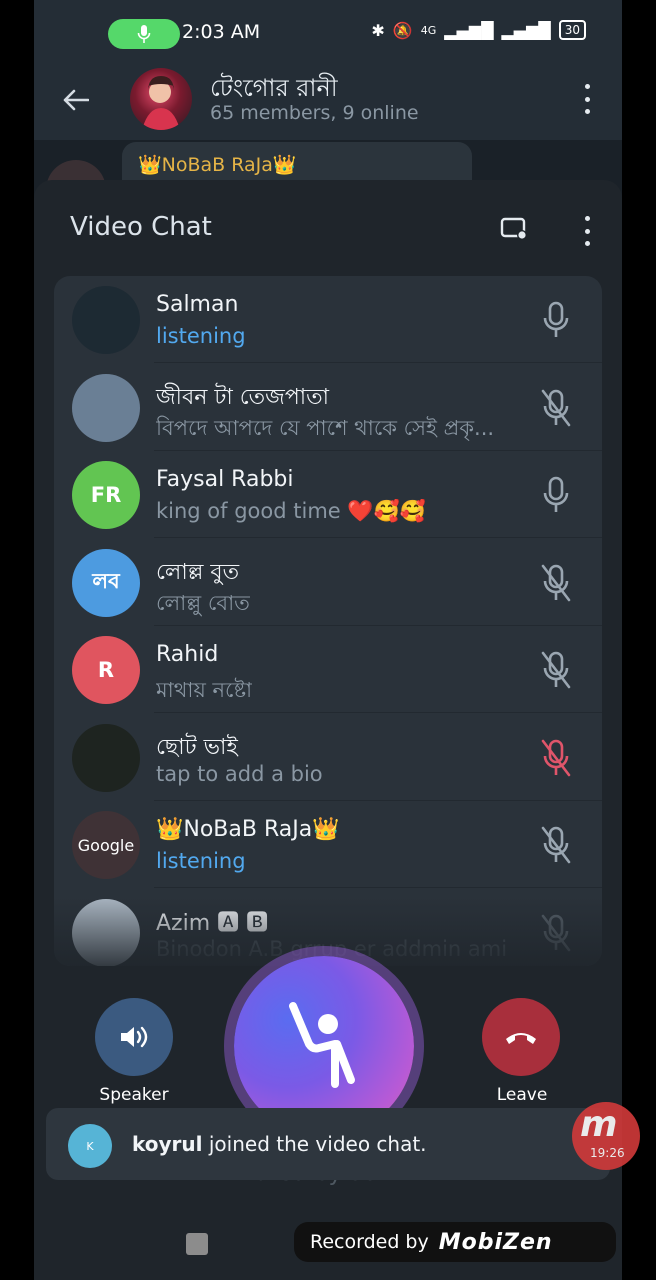  What do you see at coordinates (514, 228) in the screenshot?
I see `screen-share-icon` at bounding box center [514, 228].